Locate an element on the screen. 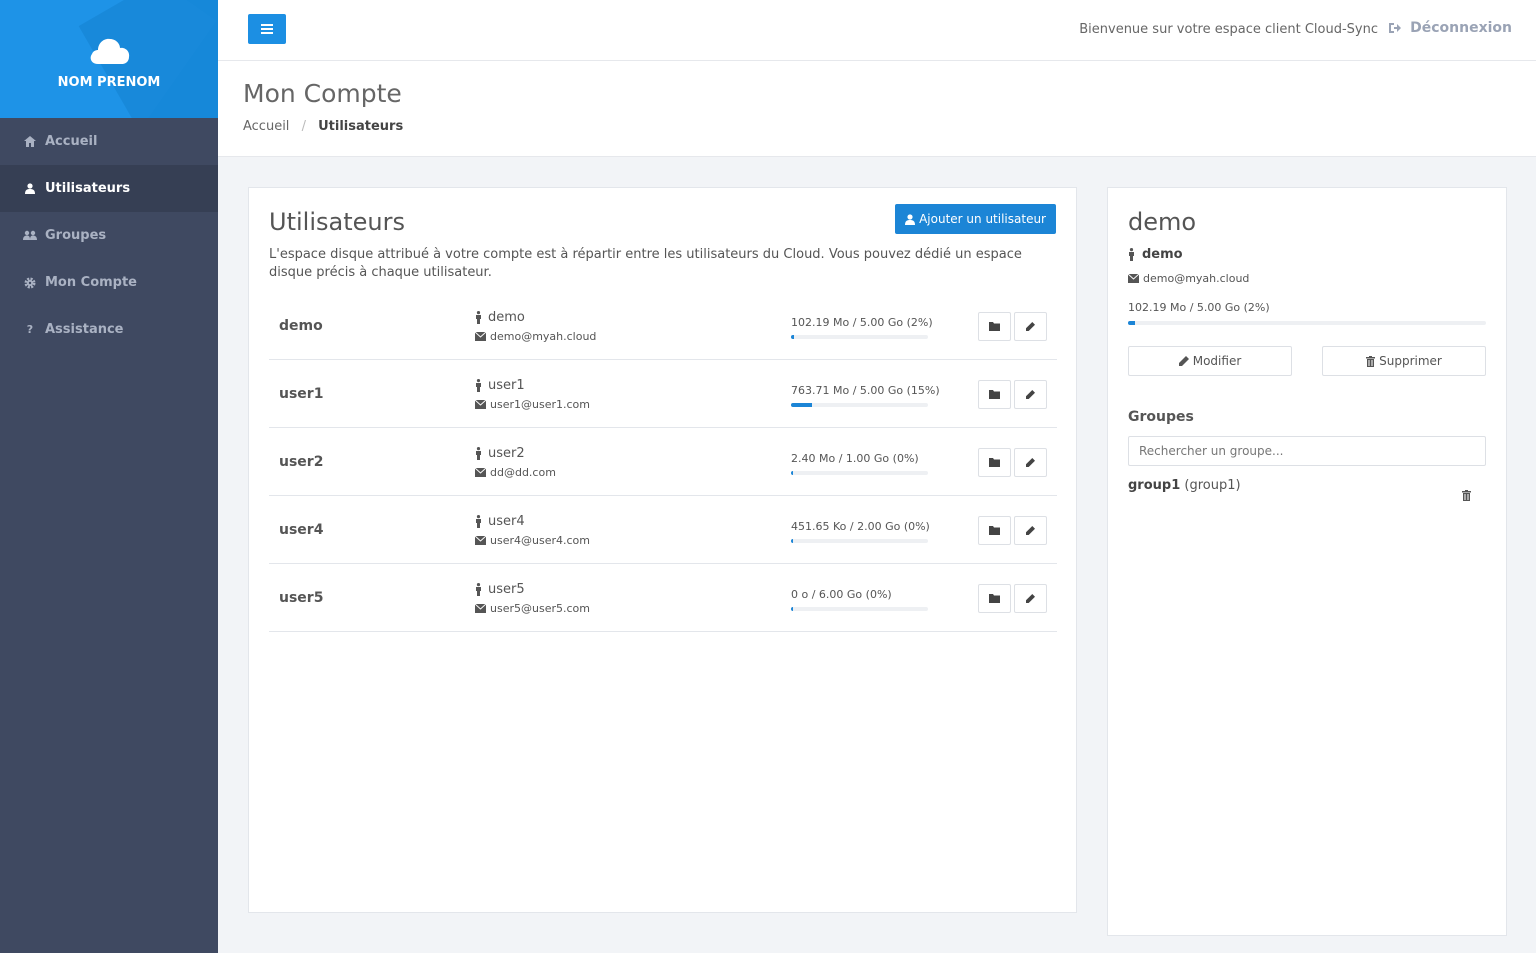  sidebar-item-label: Accueil is located at coordinates (71, 141).